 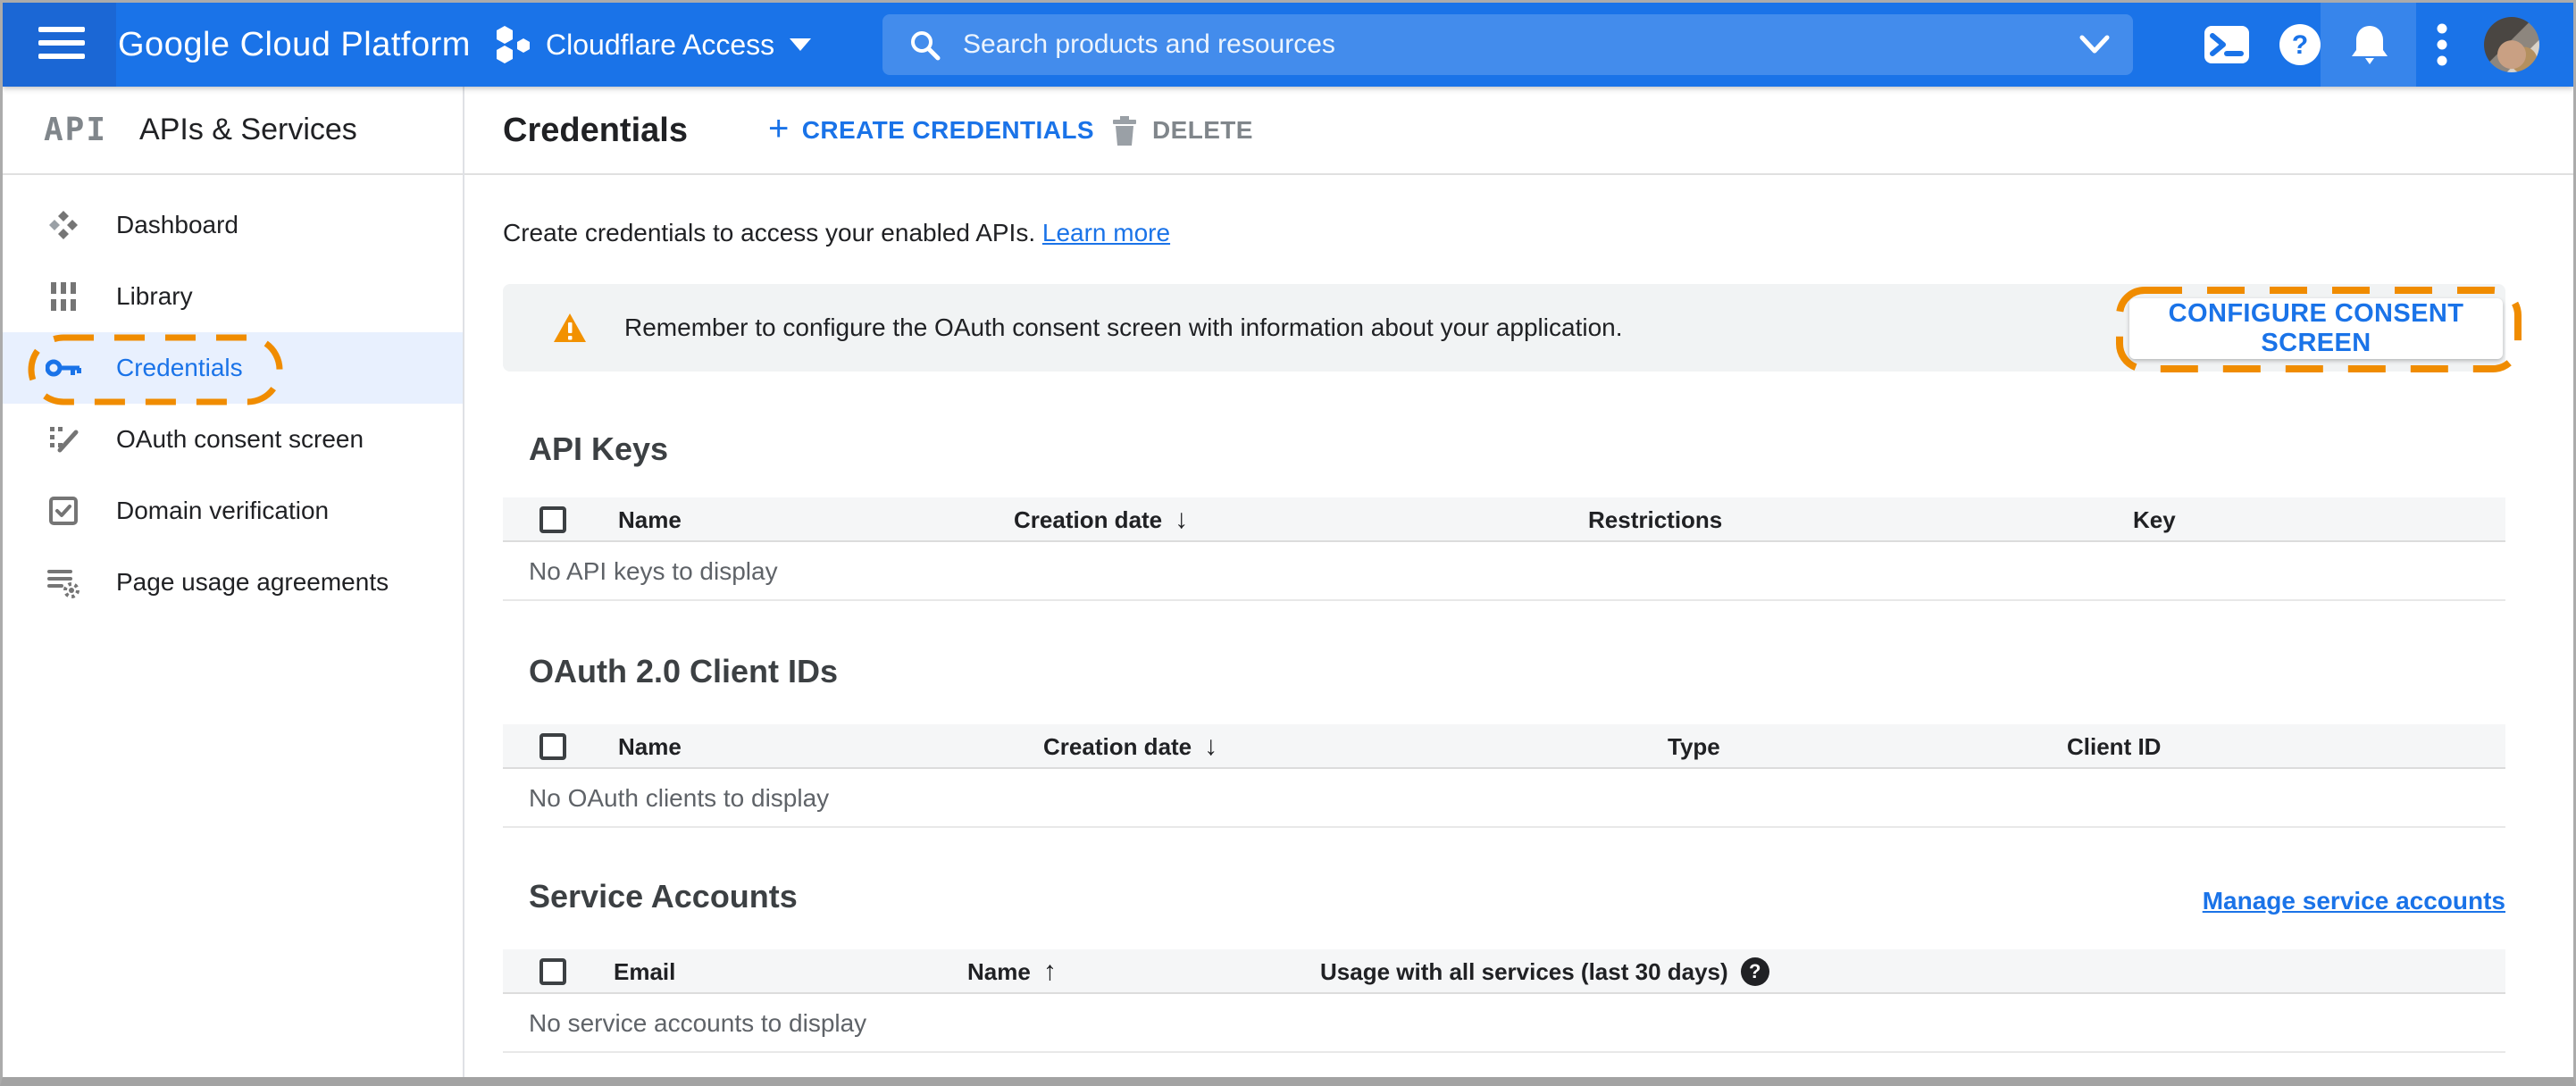 I want to click on api-keys-empty-state: No API keys to display, so click(x=1504, y=571).